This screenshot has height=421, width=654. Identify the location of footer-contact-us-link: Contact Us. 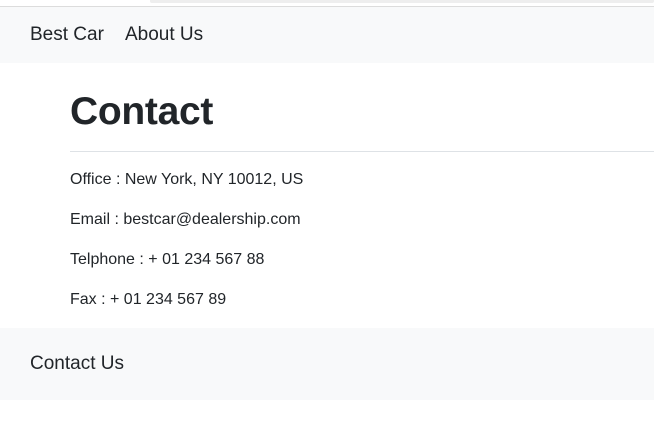
(77, 364).